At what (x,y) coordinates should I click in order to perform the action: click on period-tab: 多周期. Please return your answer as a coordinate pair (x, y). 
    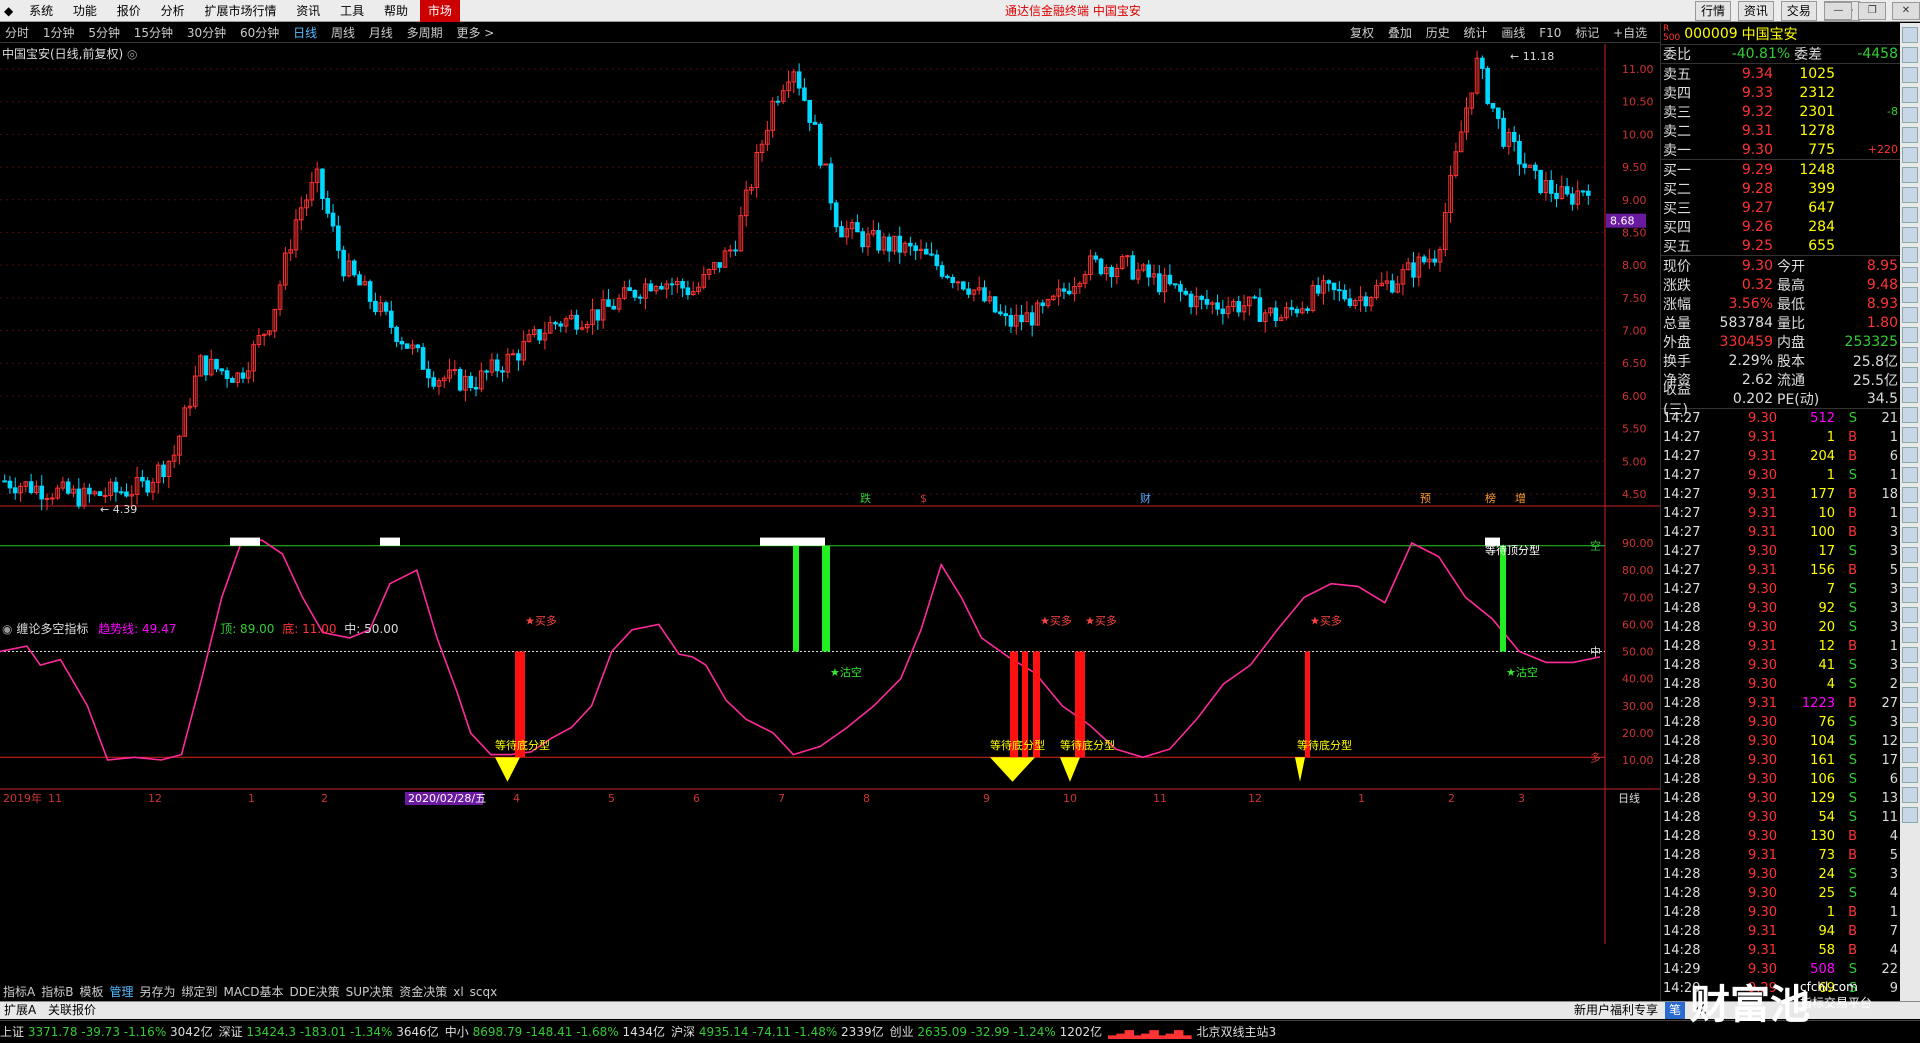
    Looking at the image, I should click on (425, 33).